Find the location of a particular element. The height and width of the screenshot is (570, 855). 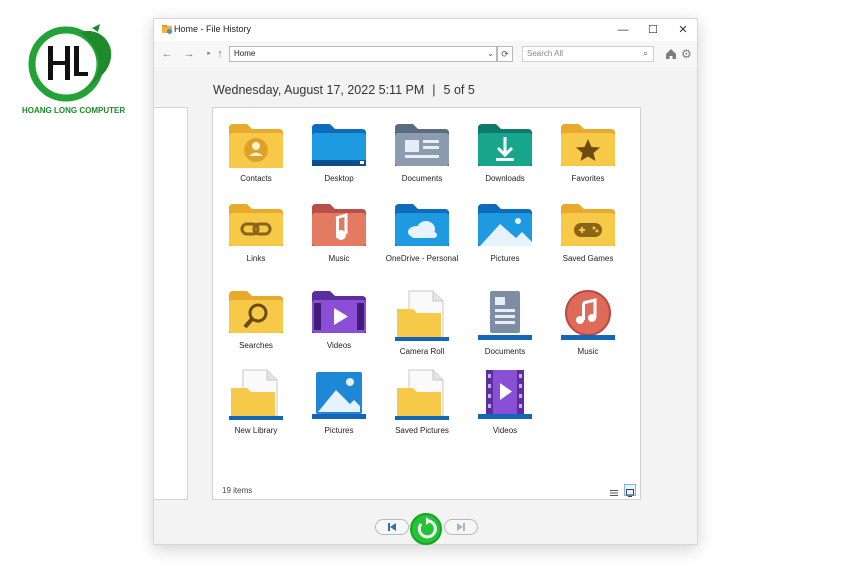

item-label: Saved Pictures is located at coordinates (422, 430).